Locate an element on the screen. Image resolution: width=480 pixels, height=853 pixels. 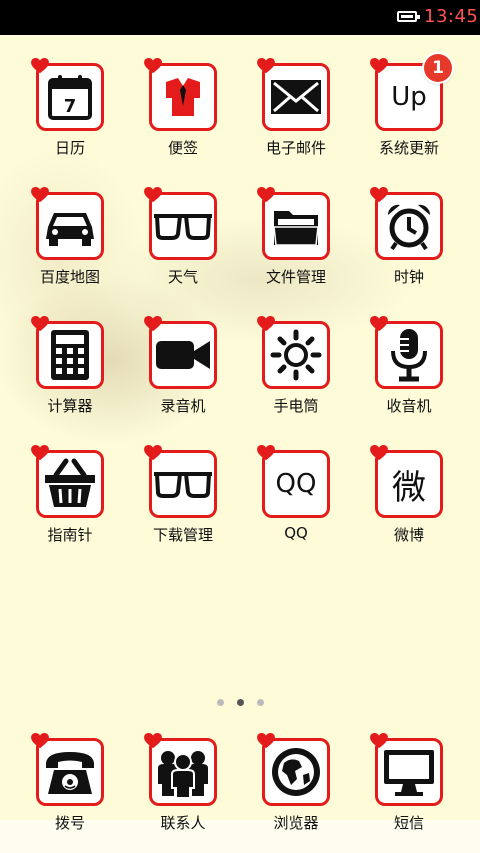
app-flashlight: 手电筒 is located at coordinates (296, 366).